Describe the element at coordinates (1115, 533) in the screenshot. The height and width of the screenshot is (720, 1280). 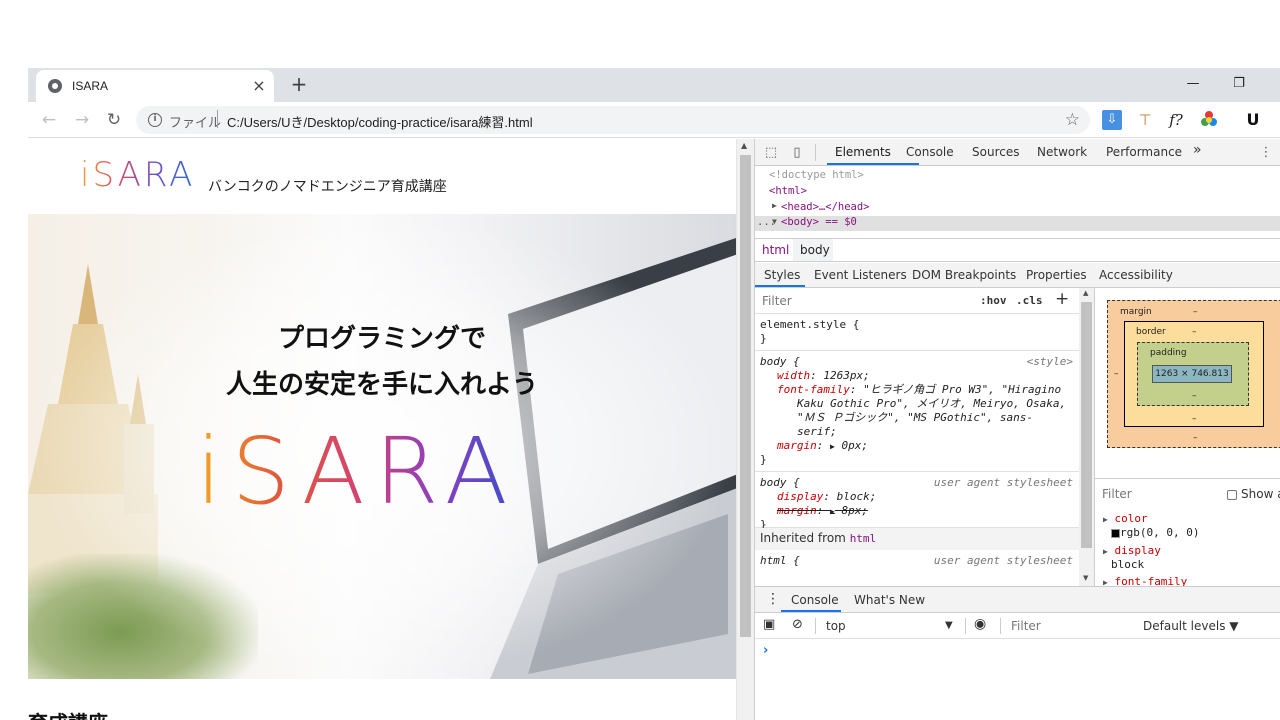
I see `color-swatch` at that location.